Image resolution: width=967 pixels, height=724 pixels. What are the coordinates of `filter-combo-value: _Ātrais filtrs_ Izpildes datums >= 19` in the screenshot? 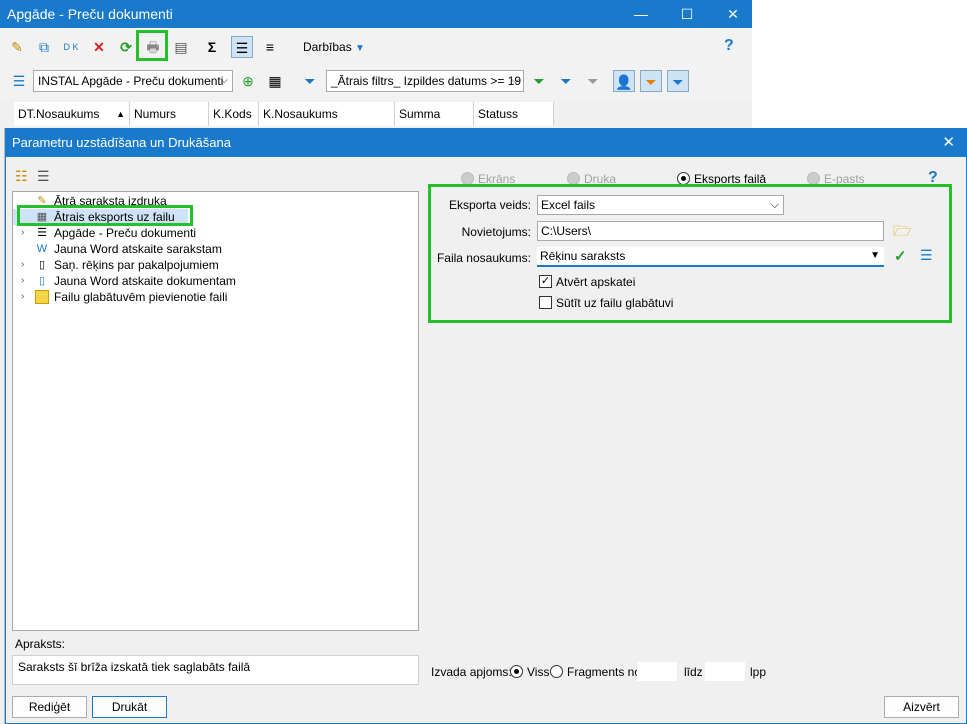 It's located at (426, 81).